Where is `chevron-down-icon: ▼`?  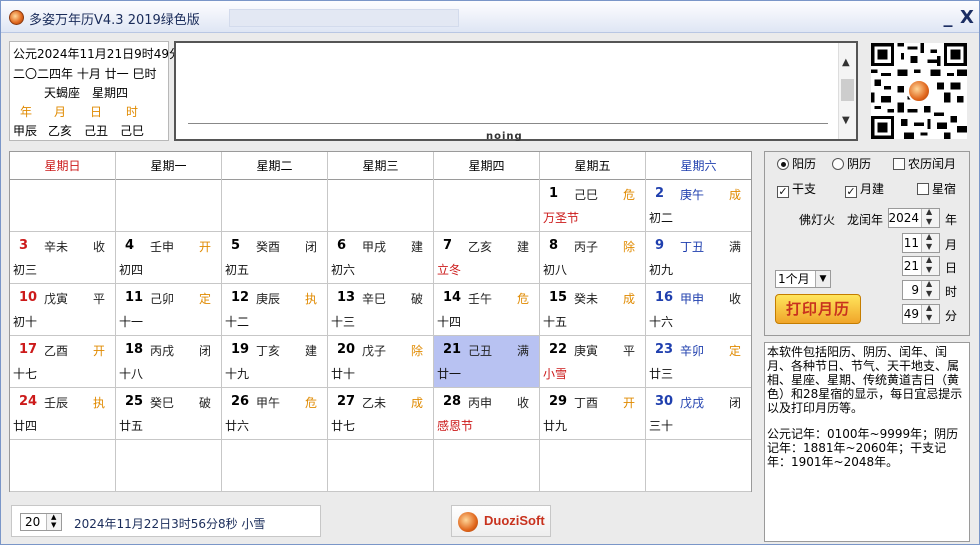 chevron-down-icon: ▼ is located at coordinates (822, 279).